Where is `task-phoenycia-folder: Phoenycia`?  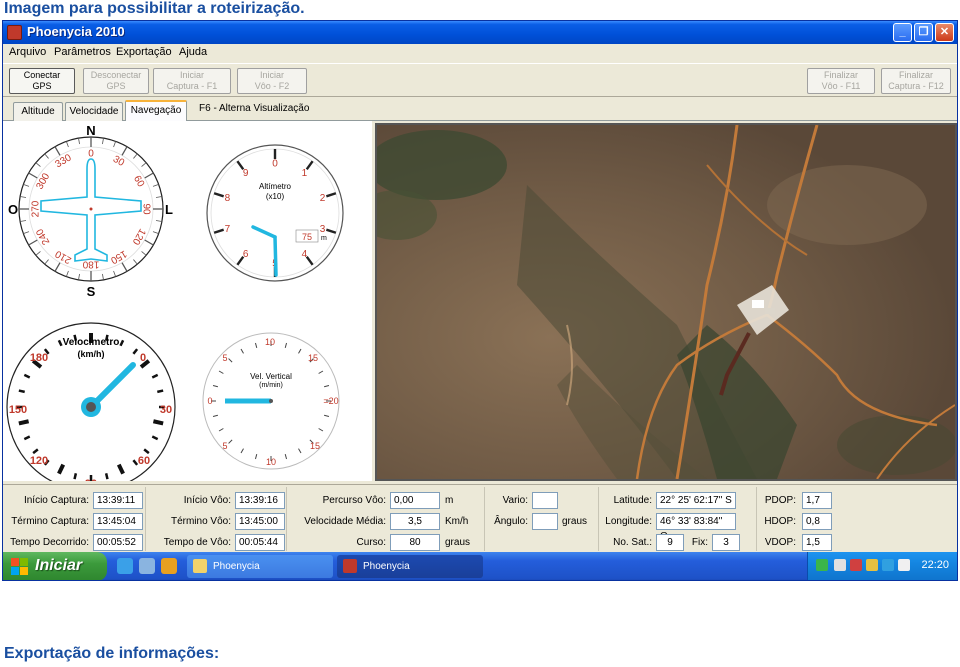
task-phoenycia-folder: Phoenycia is located at coordinates (260, 566).